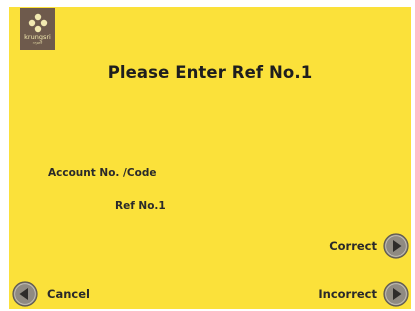  What do you see at coordinates (140, 206) in the screenshot?
I see `ref-no-label: Ref No.1` at bounding box center [140, 206].